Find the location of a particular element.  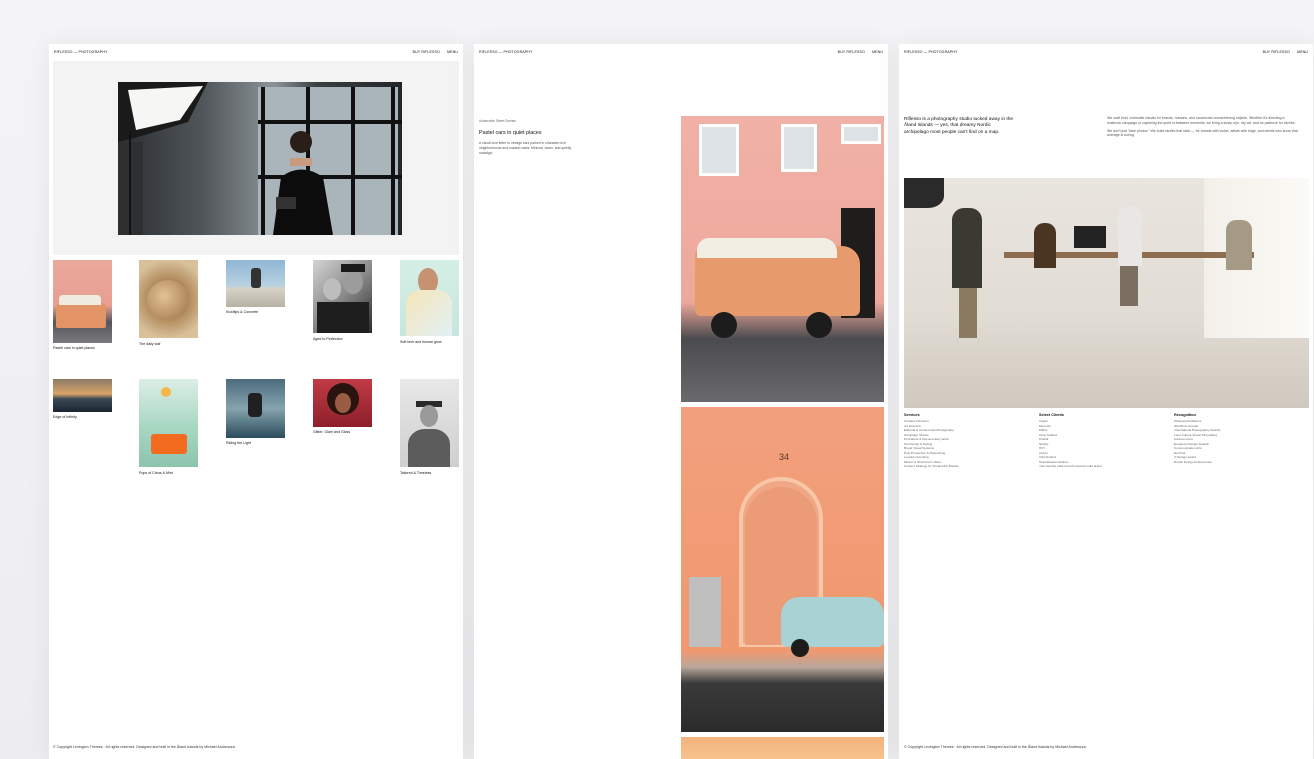

project-category: Automotive Street Scenes is located at coordinates (497, 121).